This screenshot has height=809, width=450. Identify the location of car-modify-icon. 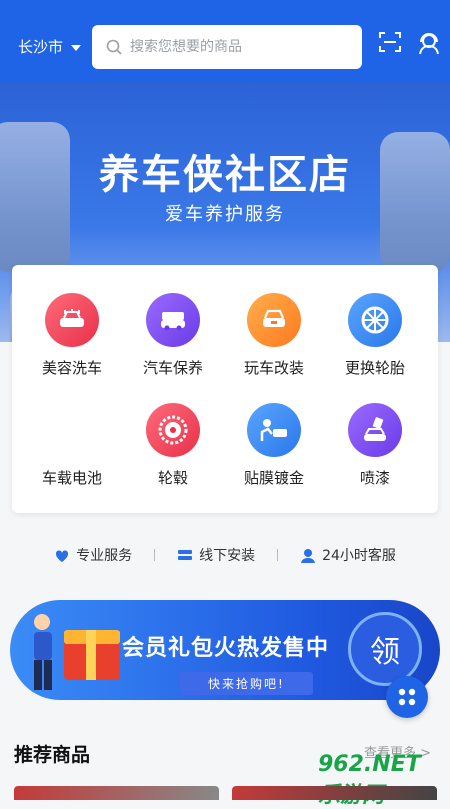
(274, 320).